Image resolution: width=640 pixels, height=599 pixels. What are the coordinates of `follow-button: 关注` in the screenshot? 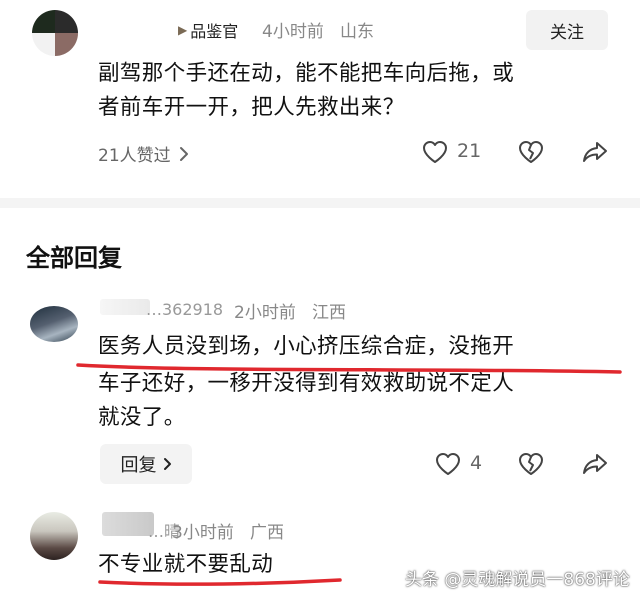 It's located at (567, 30).